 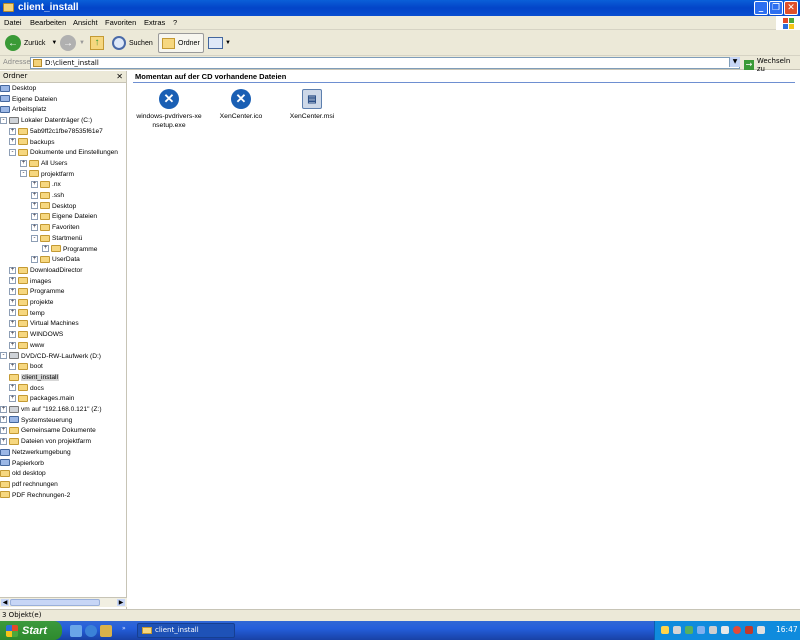 I want to click on address-dropdown-button: ▼, so click(x=734, y=62).